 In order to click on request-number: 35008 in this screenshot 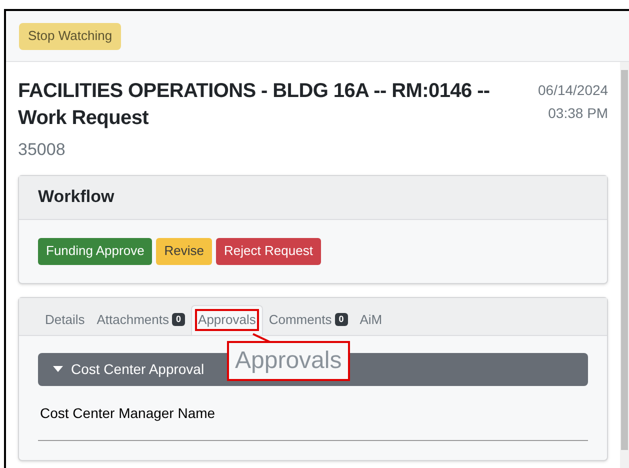, I will do `click(42, 150)`.